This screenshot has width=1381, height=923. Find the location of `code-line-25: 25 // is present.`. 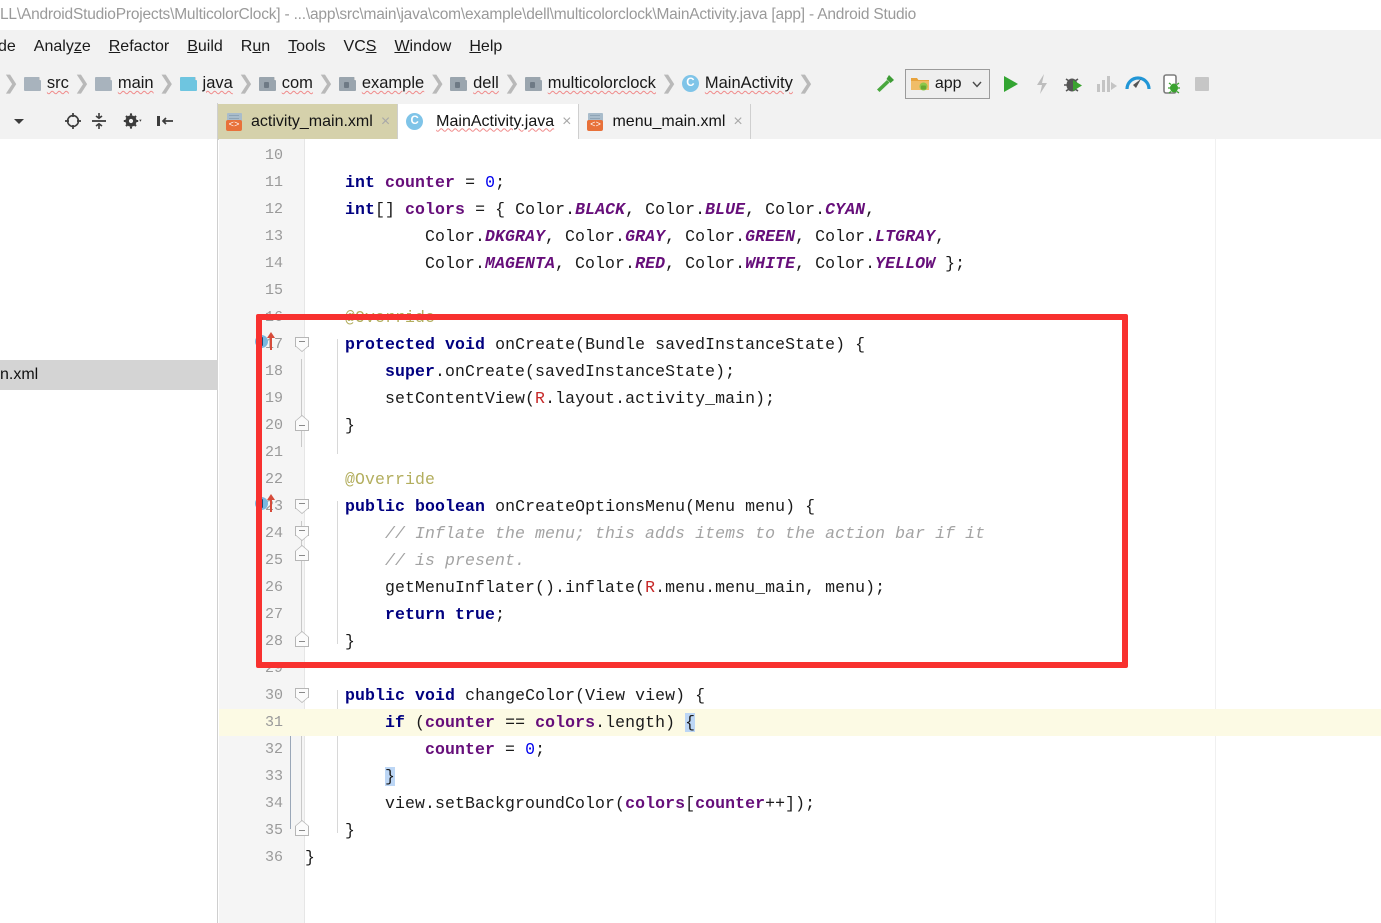

code-line-25: 25 // is present. is located at coordinates (800, 560).